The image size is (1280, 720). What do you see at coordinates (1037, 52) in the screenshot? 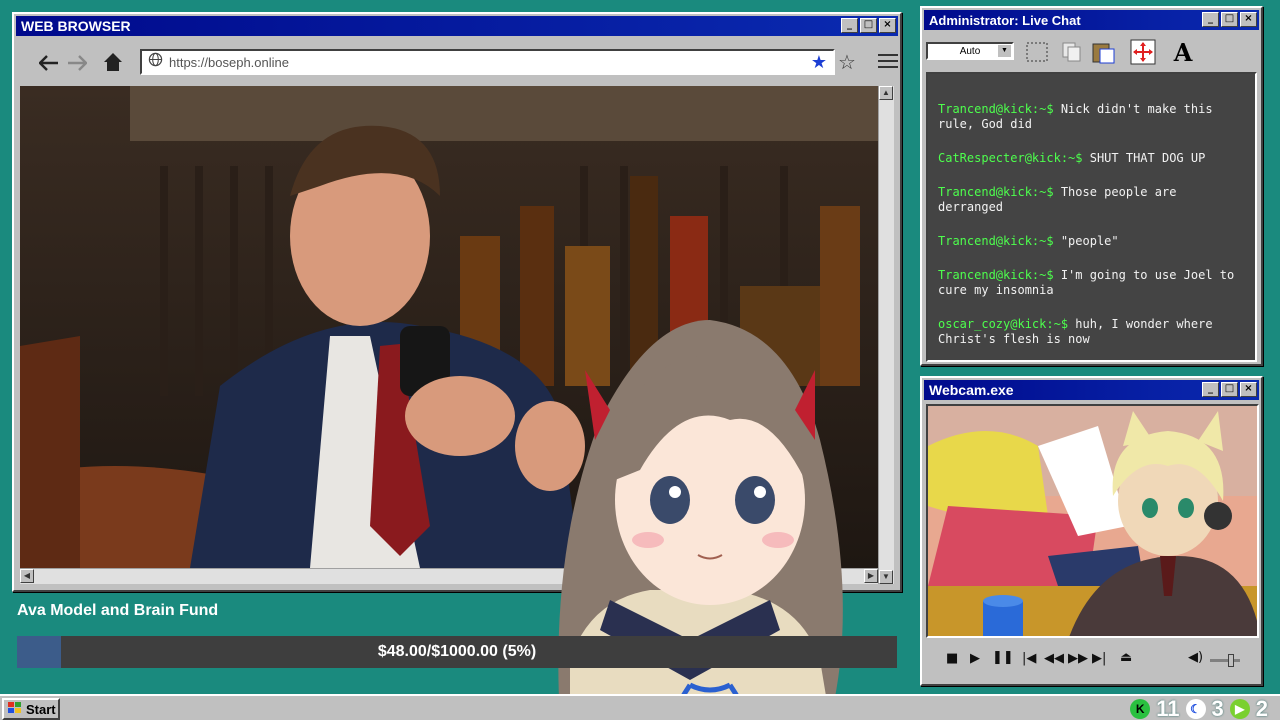
I see `select-icon` at bounding box center [1037, 52].